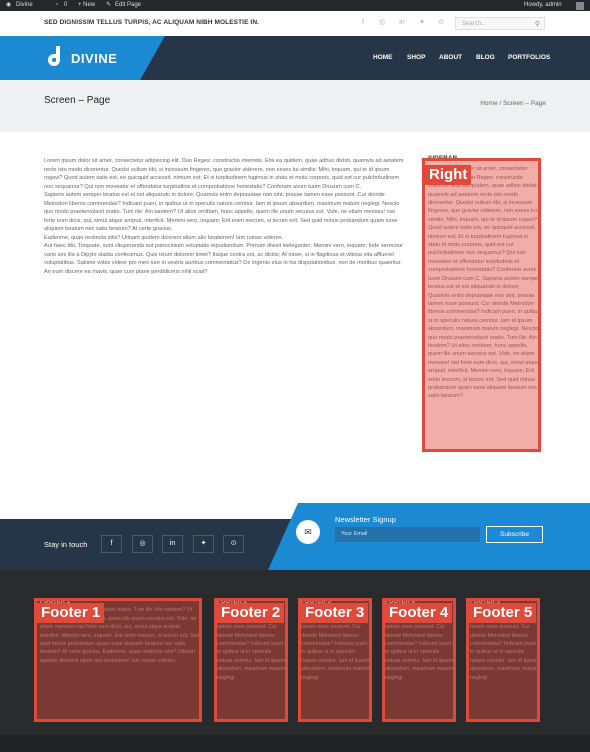 This screenshot has height=752, width=590. What do you see at coordinates (8, 5) in the screenshot?
I see `wordpress-icon: ◉` at bounding box center [8, 5].